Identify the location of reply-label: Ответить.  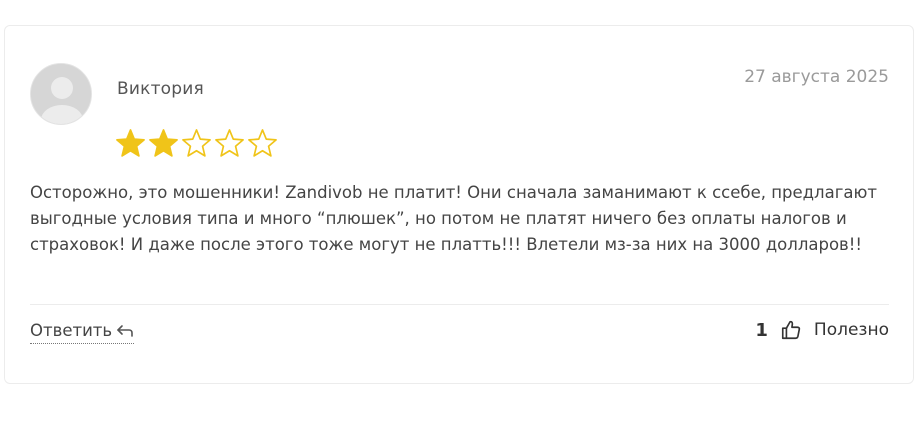
(71, 330).